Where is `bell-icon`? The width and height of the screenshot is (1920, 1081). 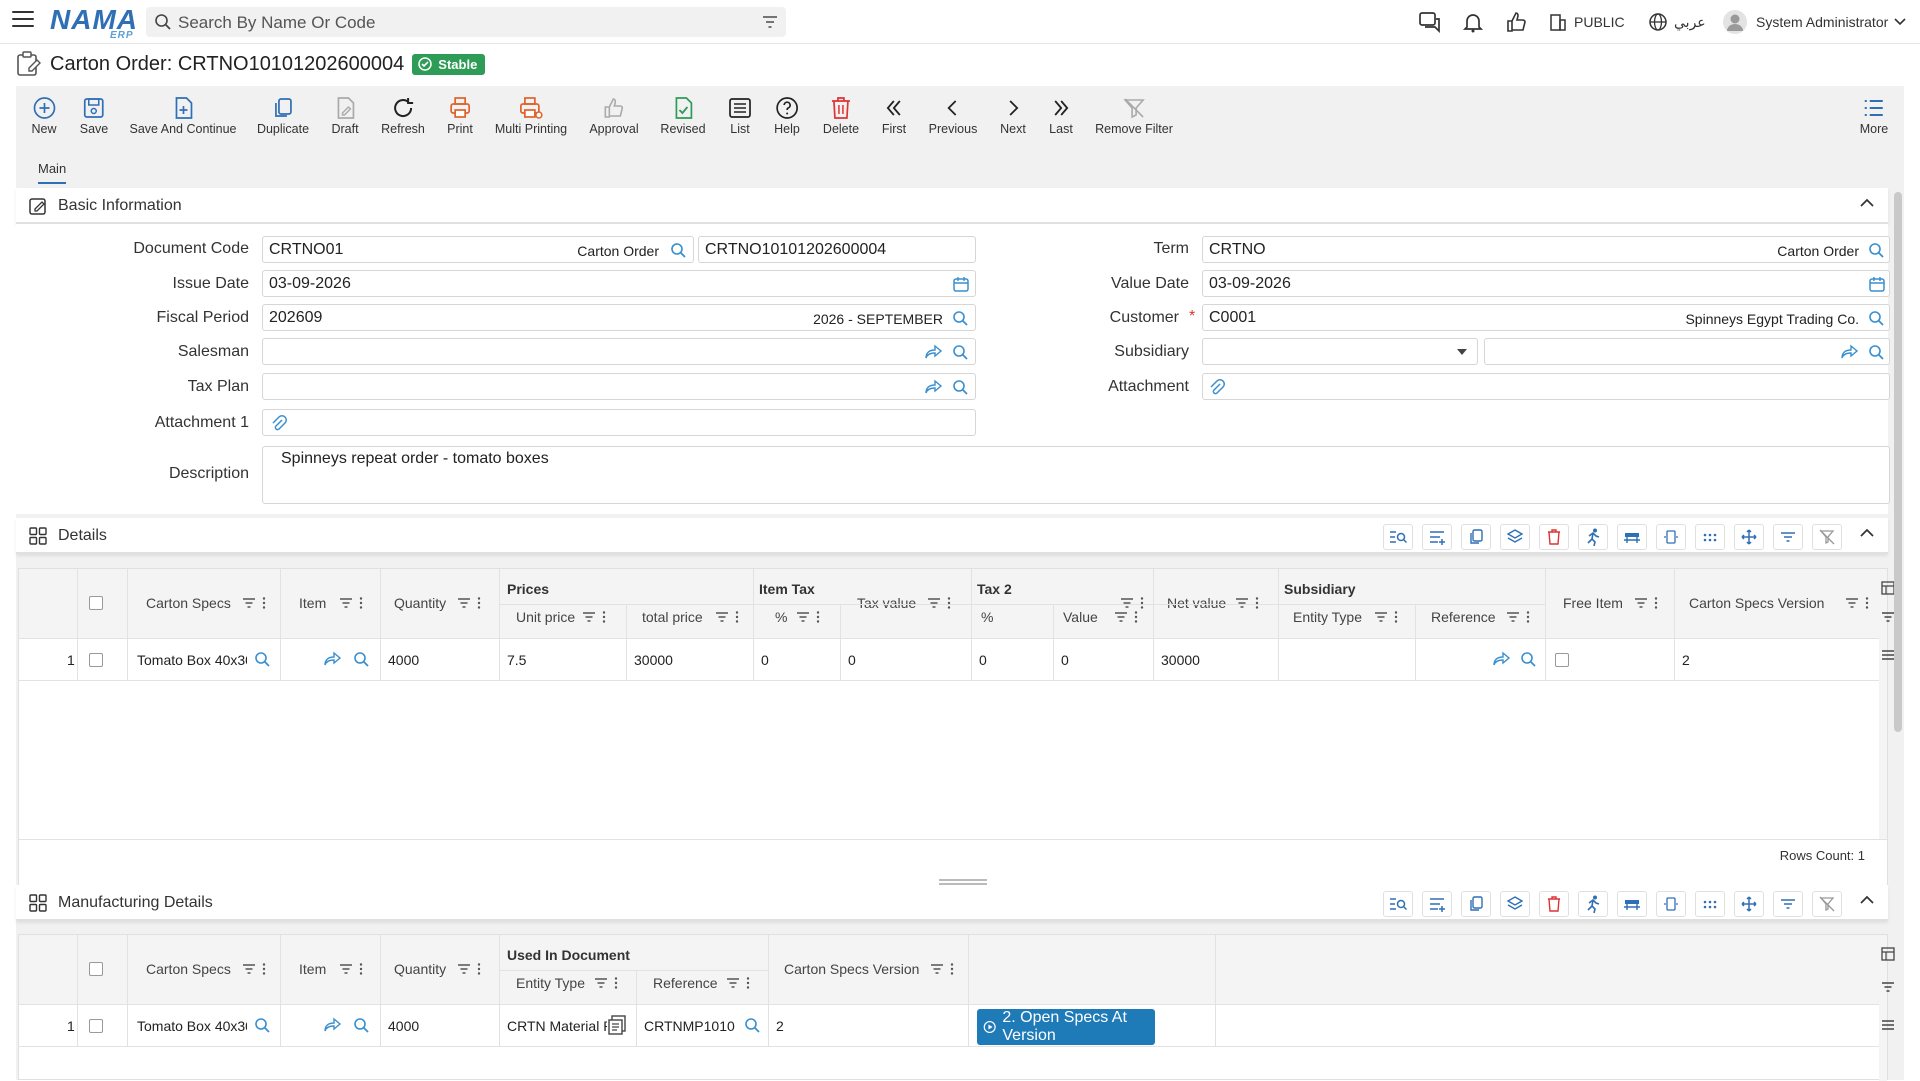
bell-icon is located at coordinates (1473, 22).